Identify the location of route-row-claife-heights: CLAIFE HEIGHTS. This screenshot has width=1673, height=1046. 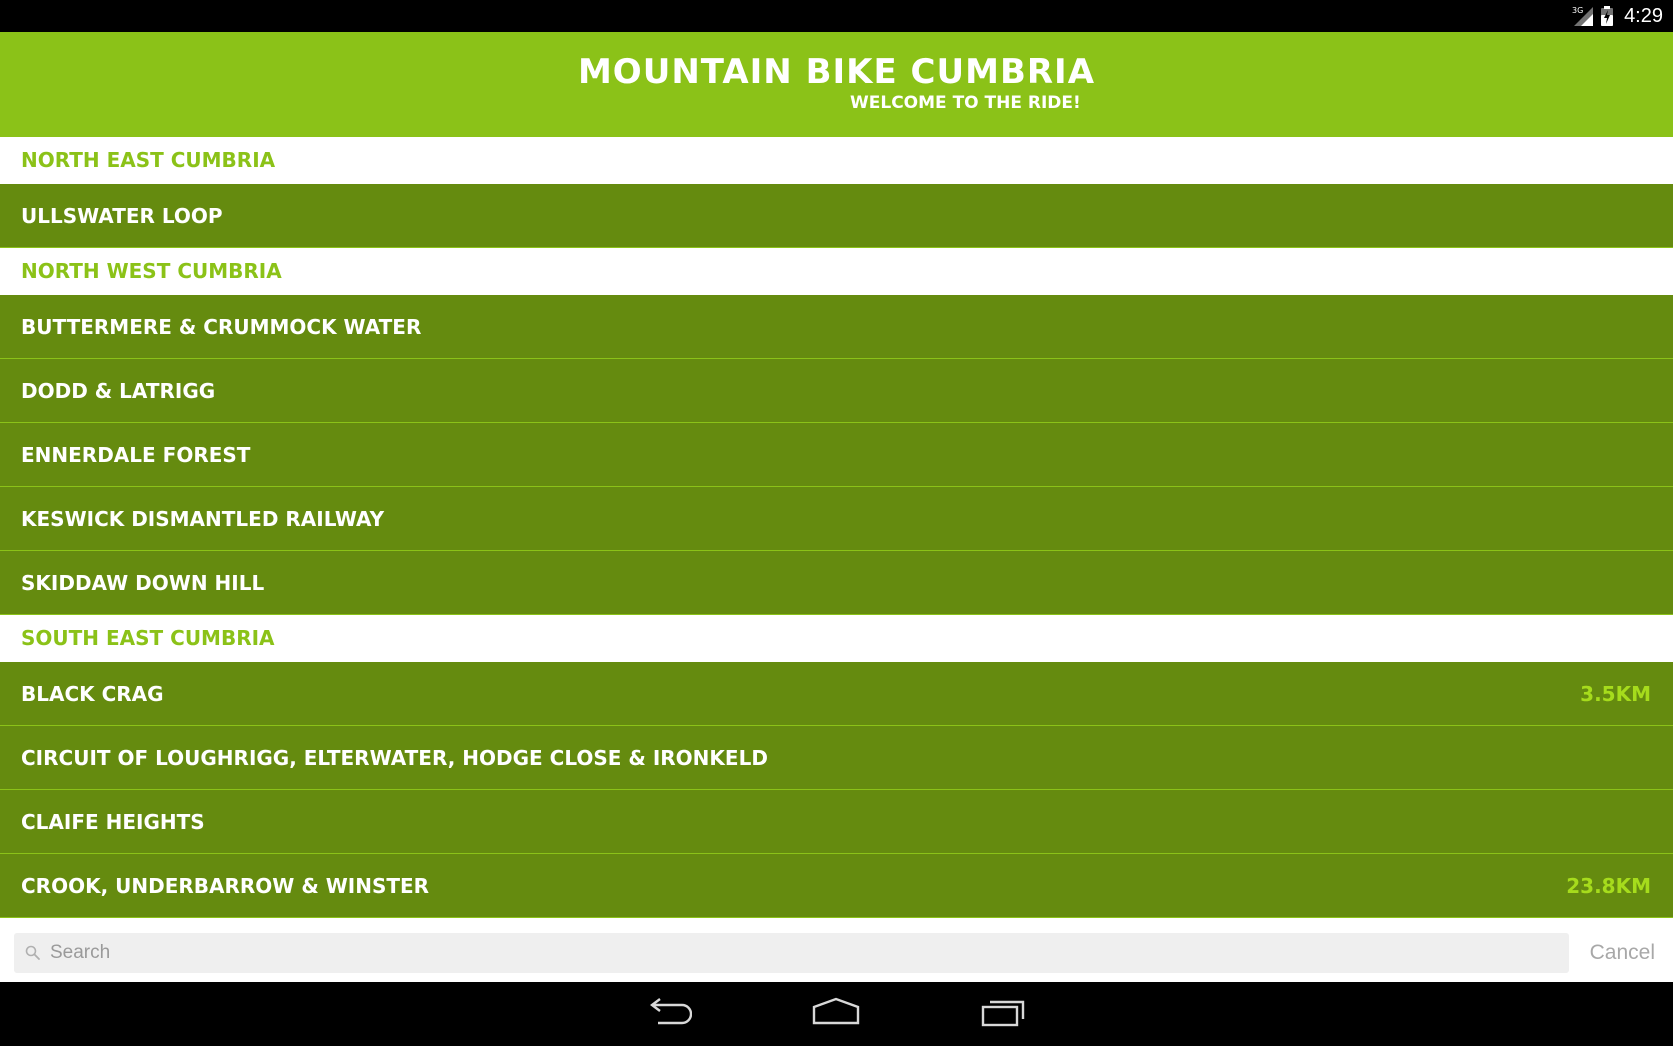
(836, 822).